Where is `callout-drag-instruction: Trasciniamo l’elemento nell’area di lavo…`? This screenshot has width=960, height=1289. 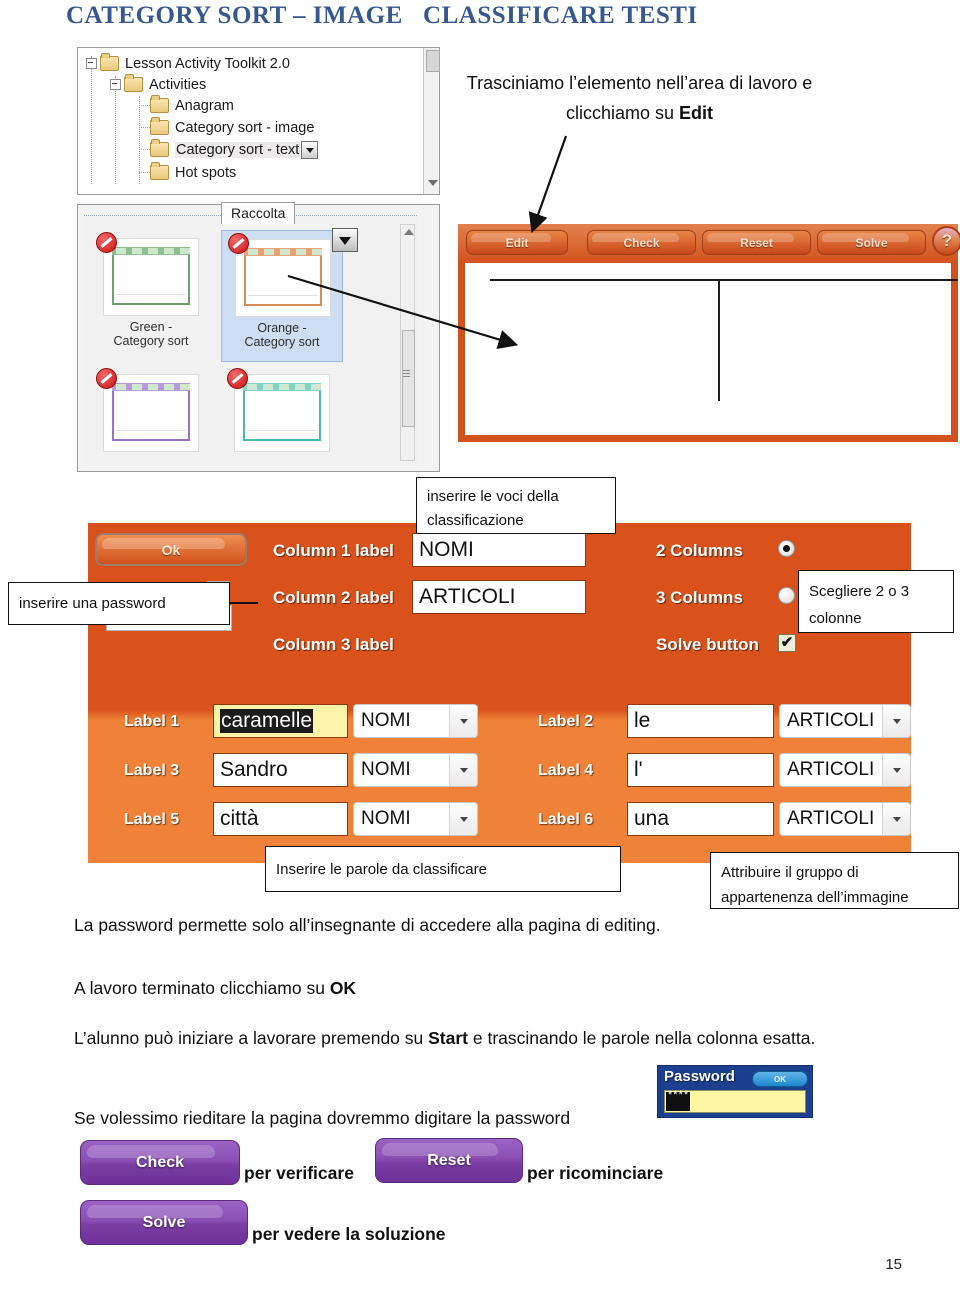
callout-drag-instruction: Trasciniamo l’elemento nell’area di lavo… is located at coordinates (639, 98).